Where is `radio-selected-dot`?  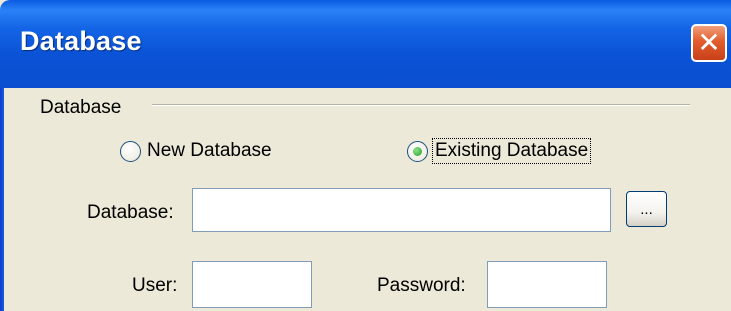 radio-selected-dot is located at coordinates (417, 151).